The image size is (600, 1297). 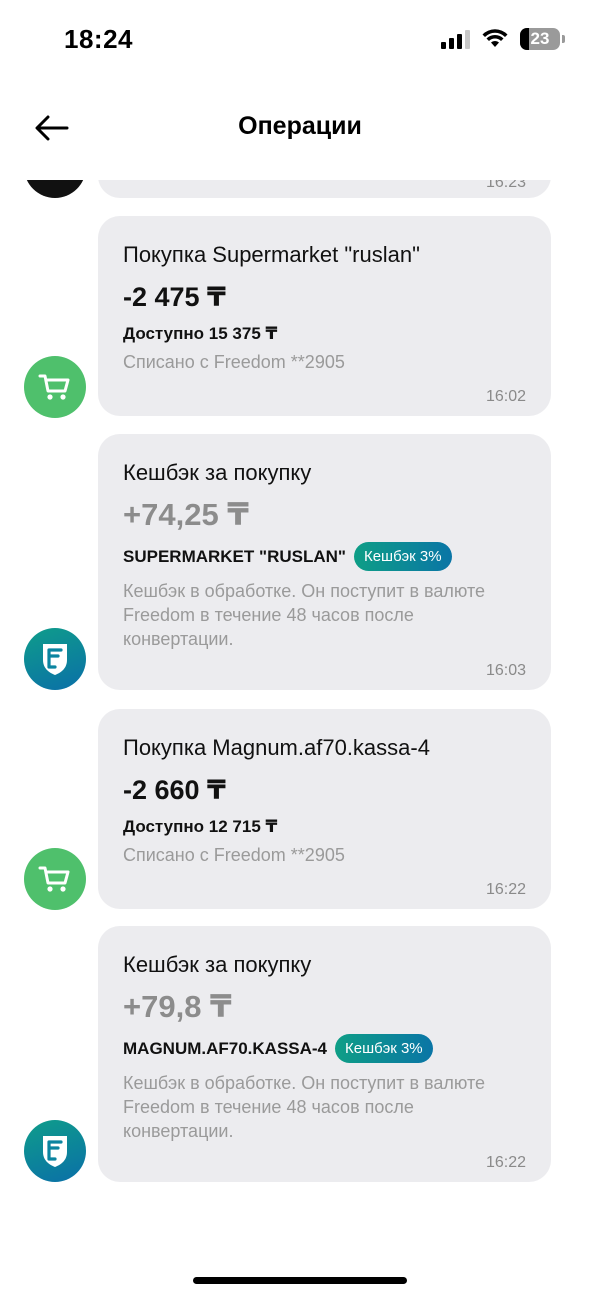 I want to click on home-indicator, so click(x=300, y=1280).